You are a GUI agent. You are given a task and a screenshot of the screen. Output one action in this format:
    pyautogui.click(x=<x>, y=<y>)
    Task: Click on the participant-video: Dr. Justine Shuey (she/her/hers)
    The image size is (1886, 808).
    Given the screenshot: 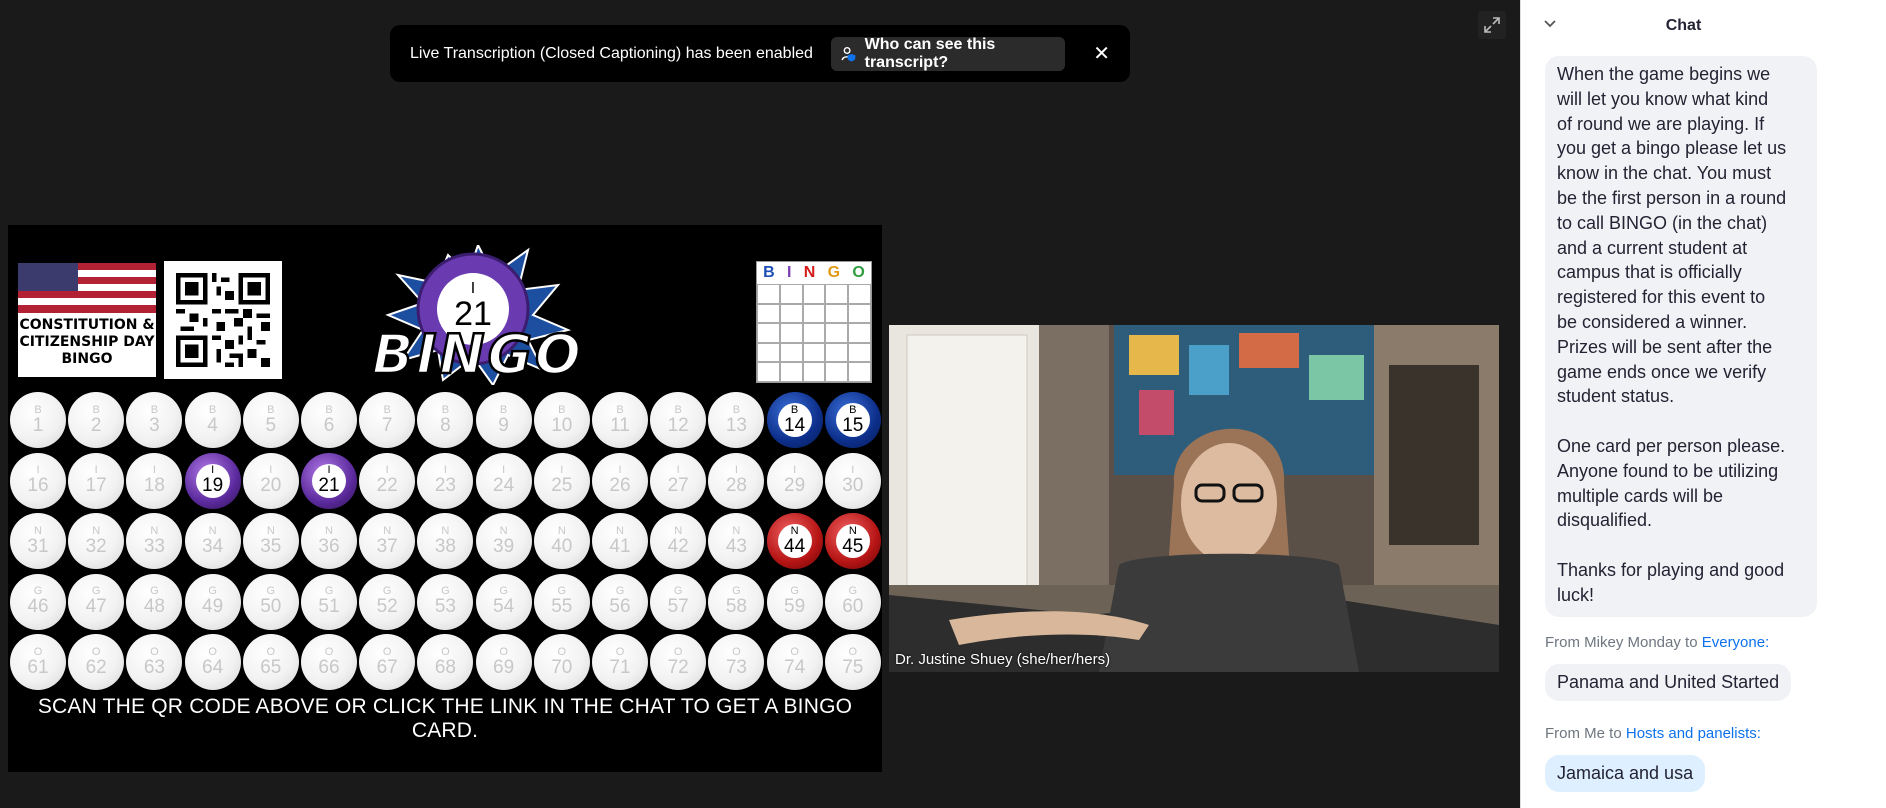 What is the action you would take?
    pyautogui.click(x=1194, y=498)
    